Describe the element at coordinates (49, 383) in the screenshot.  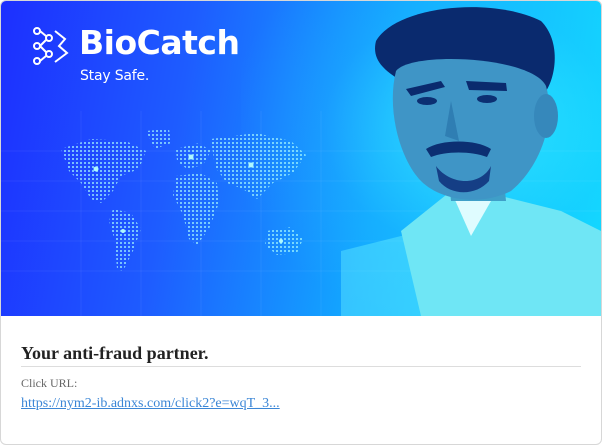
I see `click-url-label: Click URL:` at that location.